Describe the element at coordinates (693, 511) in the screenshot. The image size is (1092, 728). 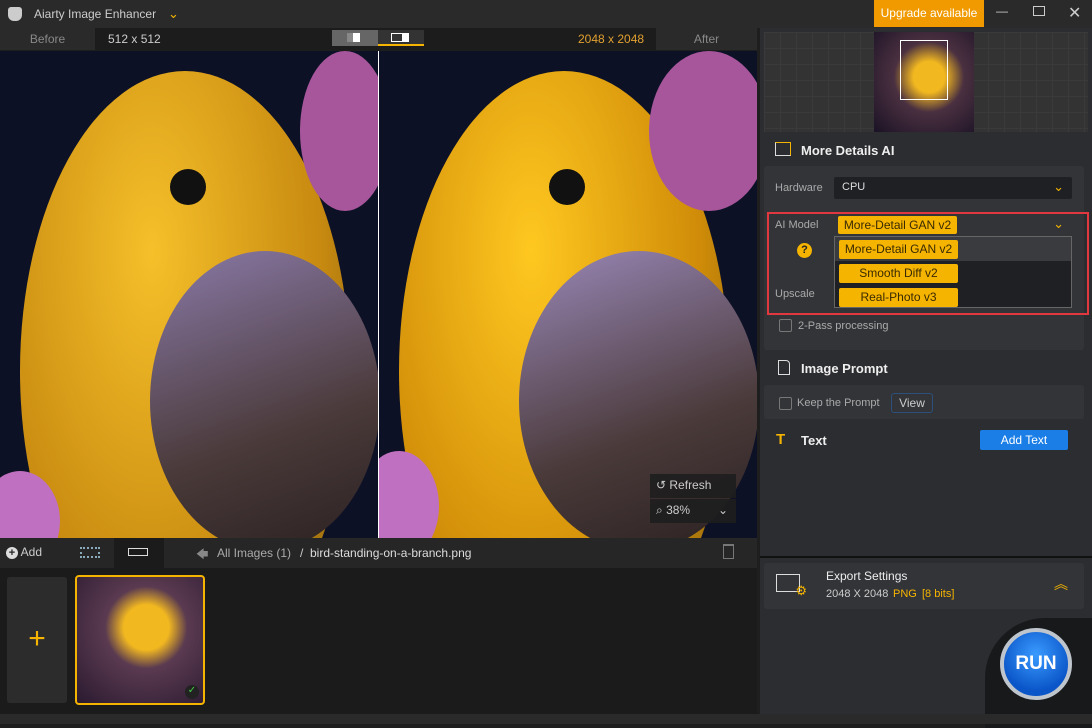
I see `zoom-dropdown: ⌕ 38% ⌄` at that location.